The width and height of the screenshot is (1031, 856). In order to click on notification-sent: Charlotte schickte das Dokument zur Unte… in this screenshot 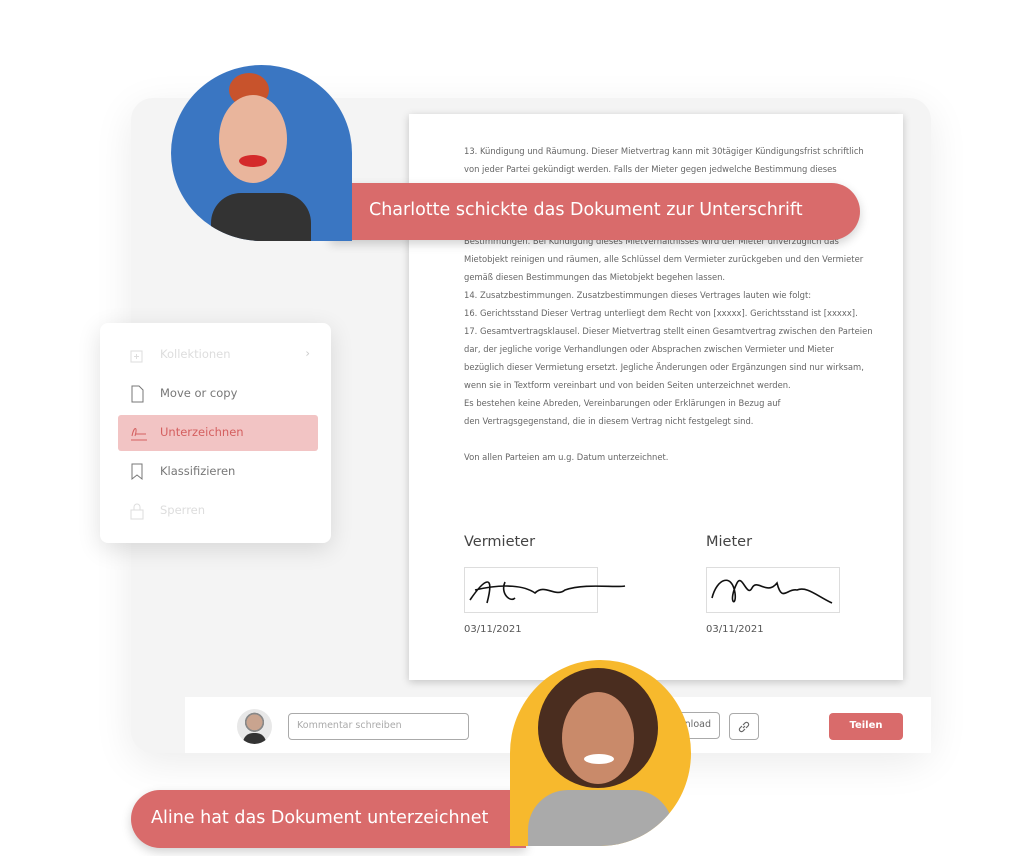, I will do `click(595, 211)`.